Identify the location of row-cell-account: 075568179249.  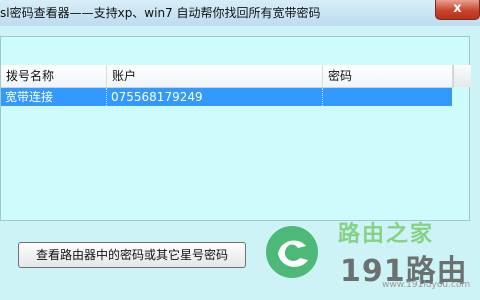
(215, 97).